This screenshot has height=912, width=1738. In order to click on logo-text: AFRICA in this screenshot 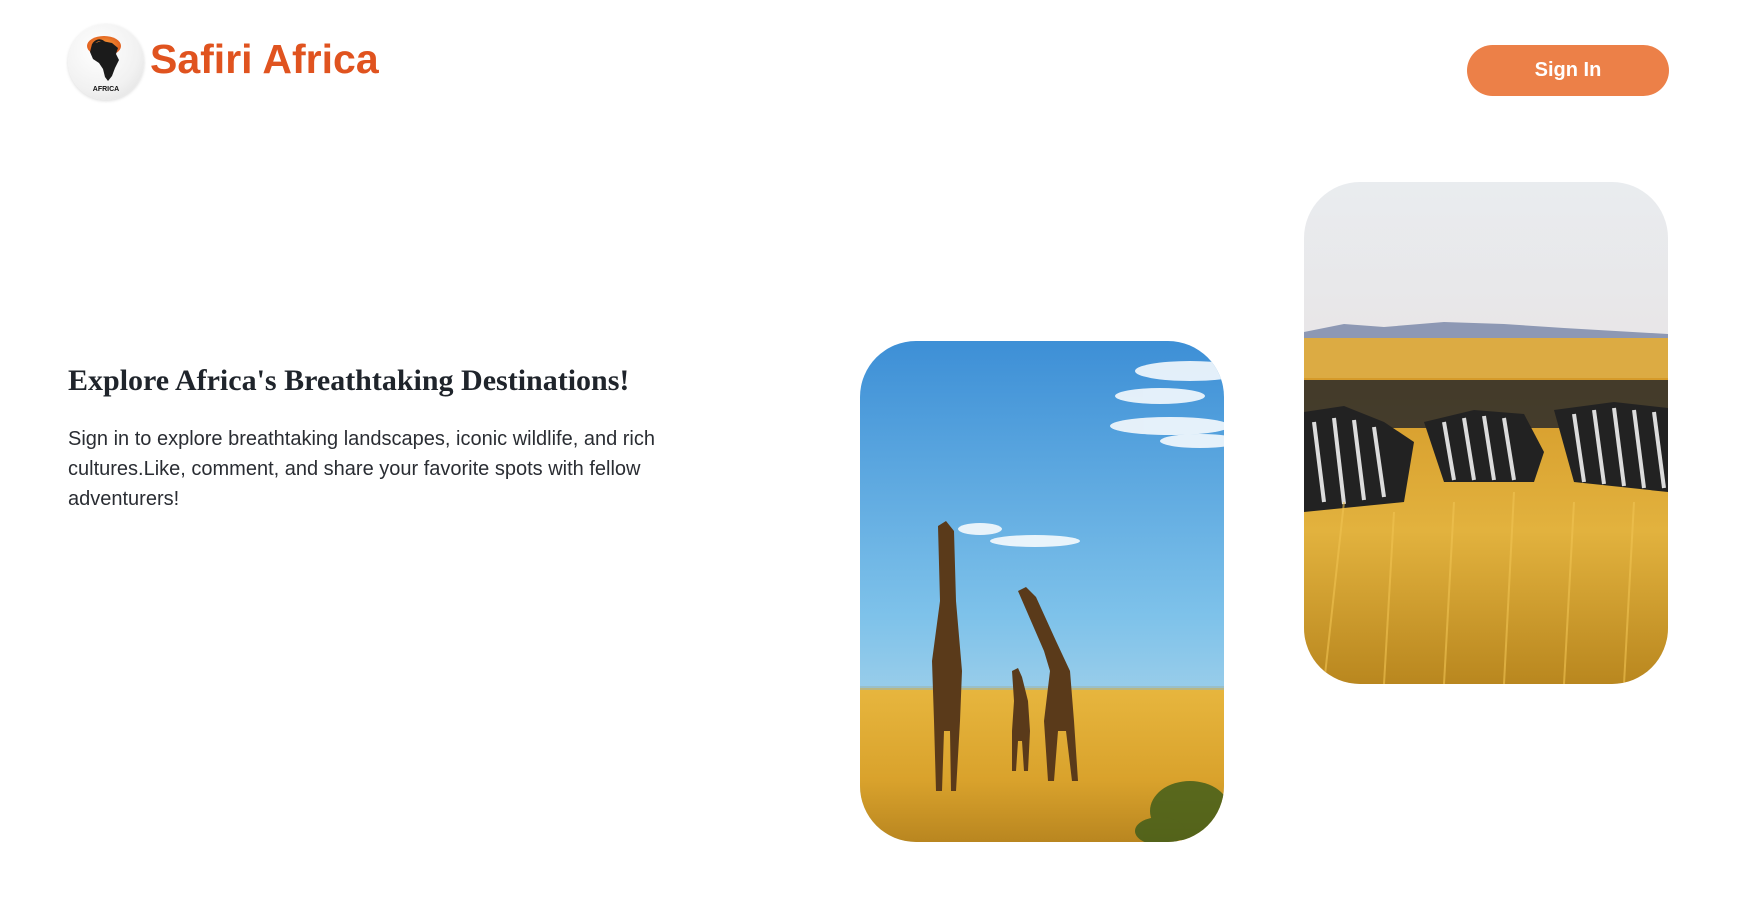, I will do `click(106, 89)`.